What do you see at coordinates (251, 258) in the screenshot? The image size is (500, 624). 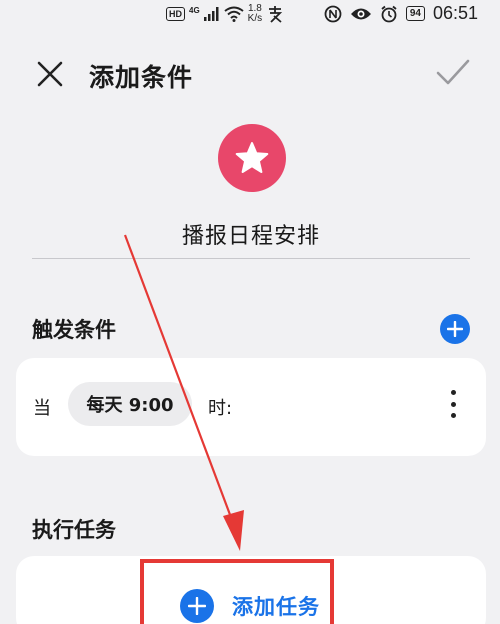 I see `name-underline` at bounding box center [251, 258].